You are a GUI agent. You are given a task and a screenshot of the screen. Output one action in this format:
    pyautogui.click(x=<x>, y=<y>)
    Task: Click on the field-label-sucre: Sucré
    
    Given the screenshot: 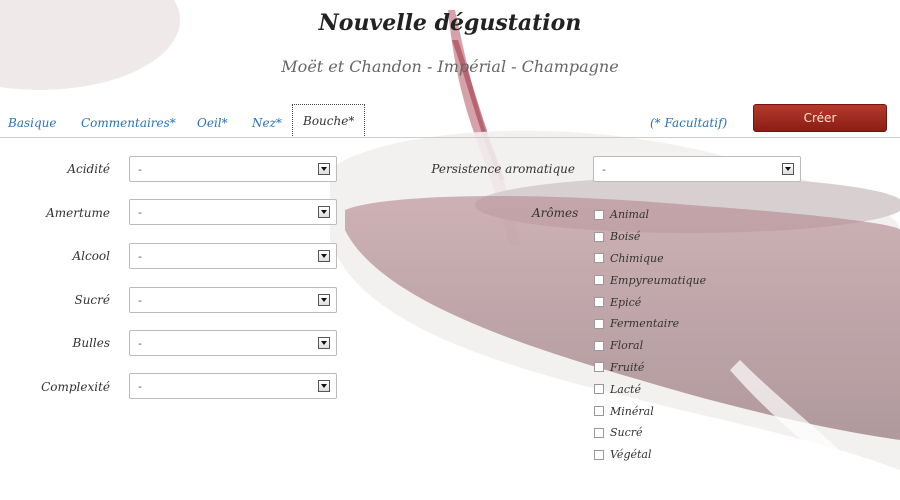 What is the action you would take?
    pyautogui.click(x=92, y=300)
    